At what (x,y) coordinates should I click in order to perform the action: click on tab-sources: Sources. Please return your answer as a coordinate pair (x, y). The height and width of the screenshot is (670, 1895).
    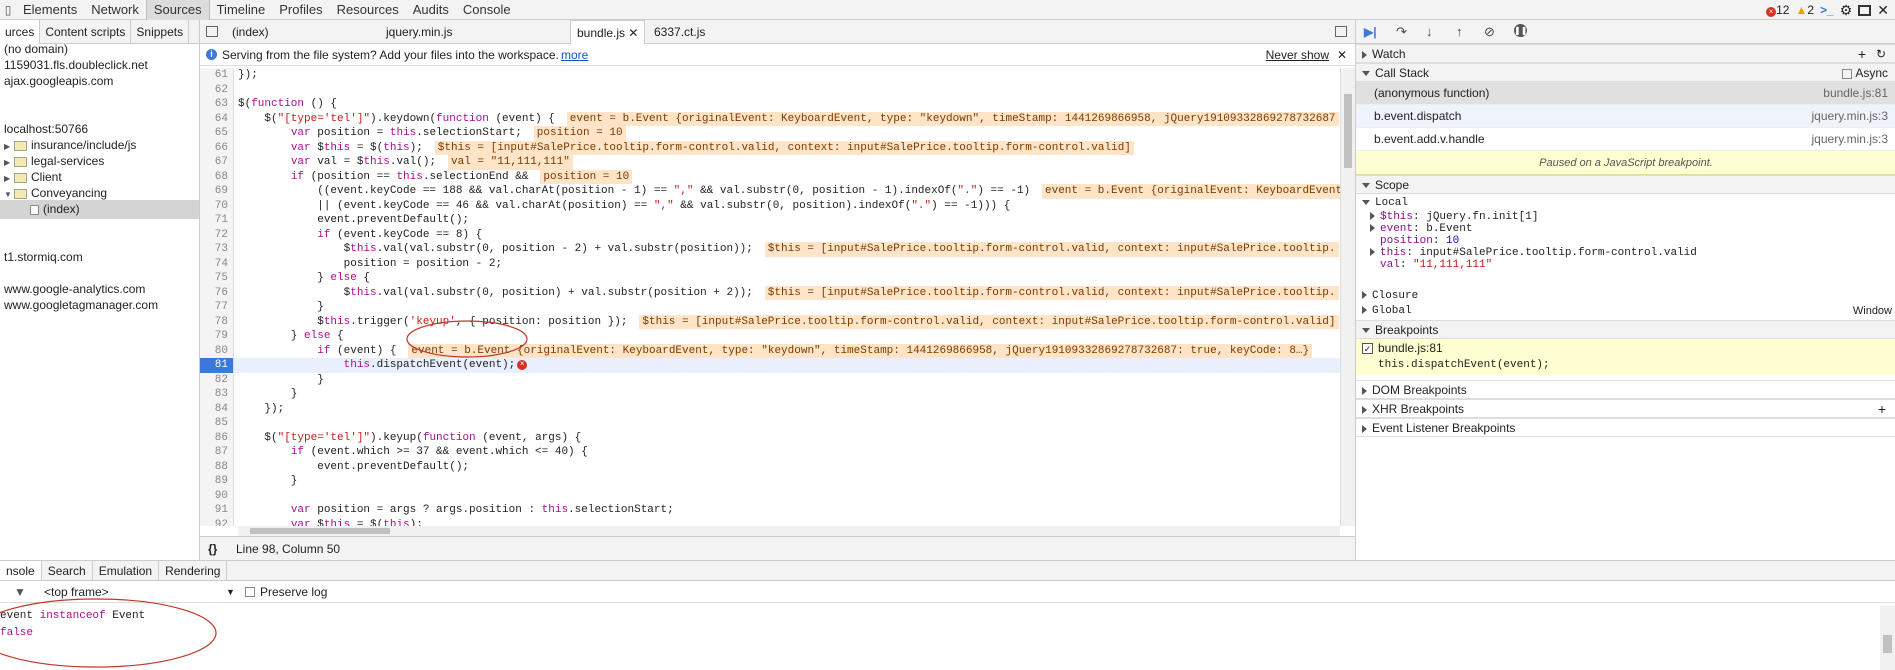
    Looking at the image, I should click on (177, 10).